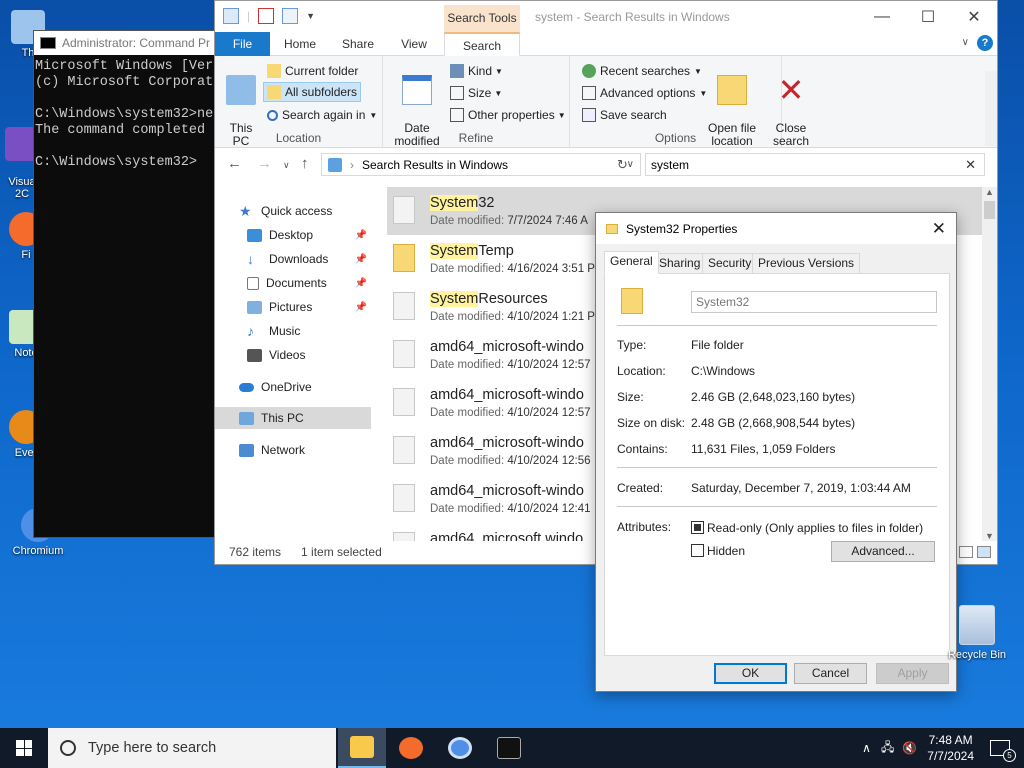  What do you see at coordinates (965, 42) in the screenshot?
I see `ribbon-collapse-icon: ∨` at bounding box center [965, 42].